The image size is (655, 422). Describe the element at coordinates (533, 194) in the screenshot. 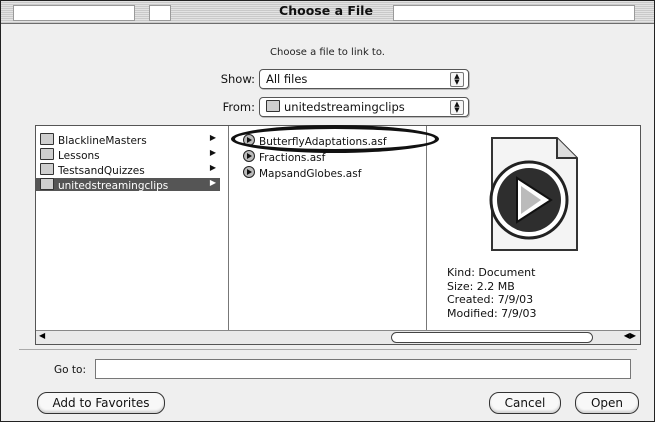

I see `media-document-icon` at that location.